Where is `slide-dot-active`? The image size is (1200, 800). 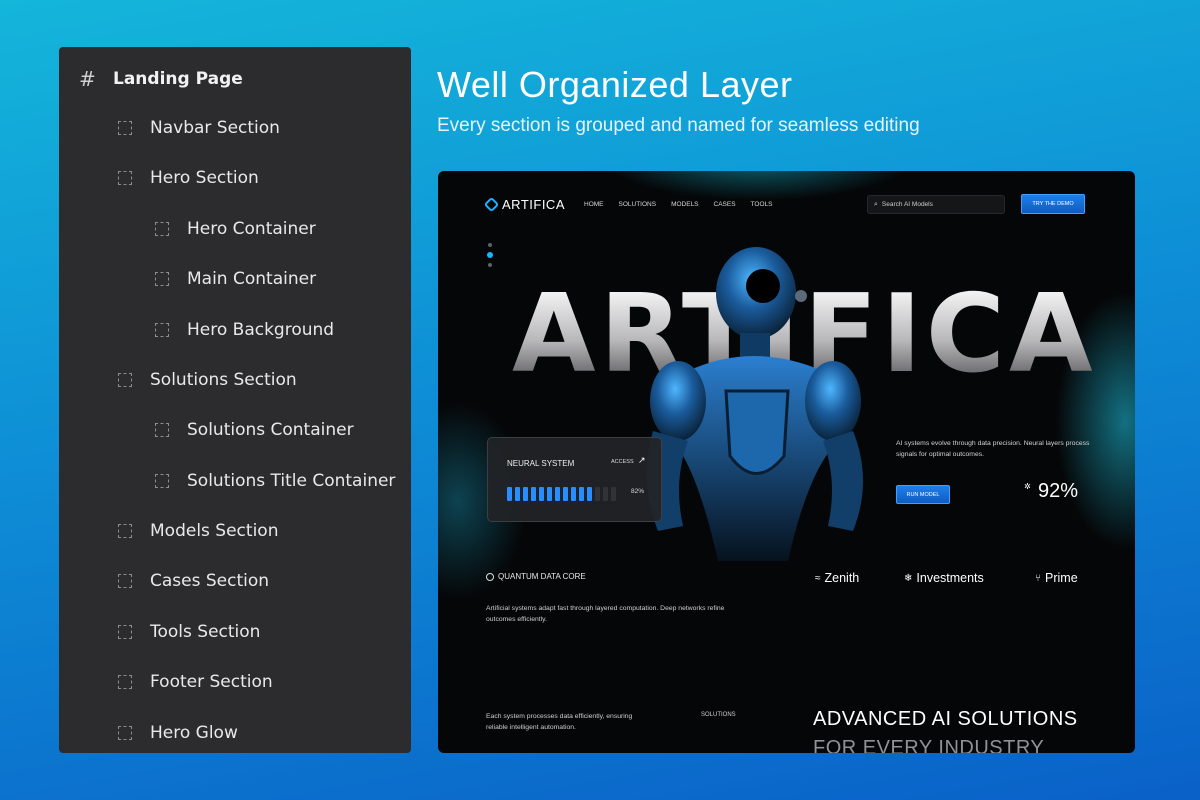 slide-dot-active is located at coordinates (490, 255).